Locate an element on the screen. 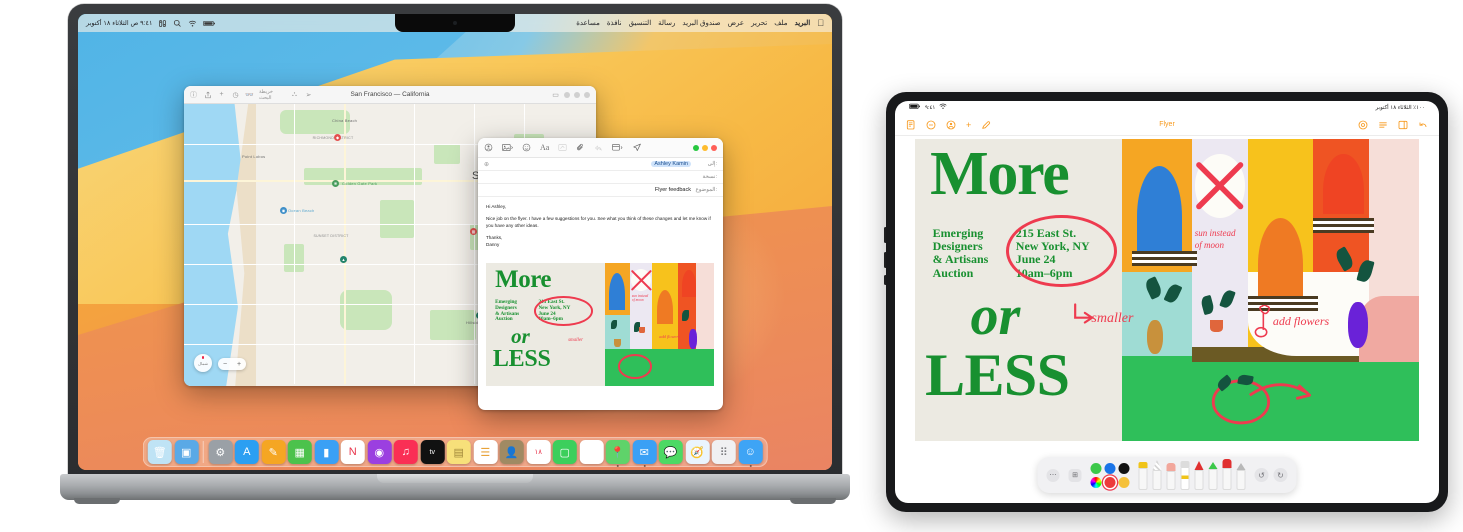  map-zoom-in-button: + is located at coordinates (239, 364).